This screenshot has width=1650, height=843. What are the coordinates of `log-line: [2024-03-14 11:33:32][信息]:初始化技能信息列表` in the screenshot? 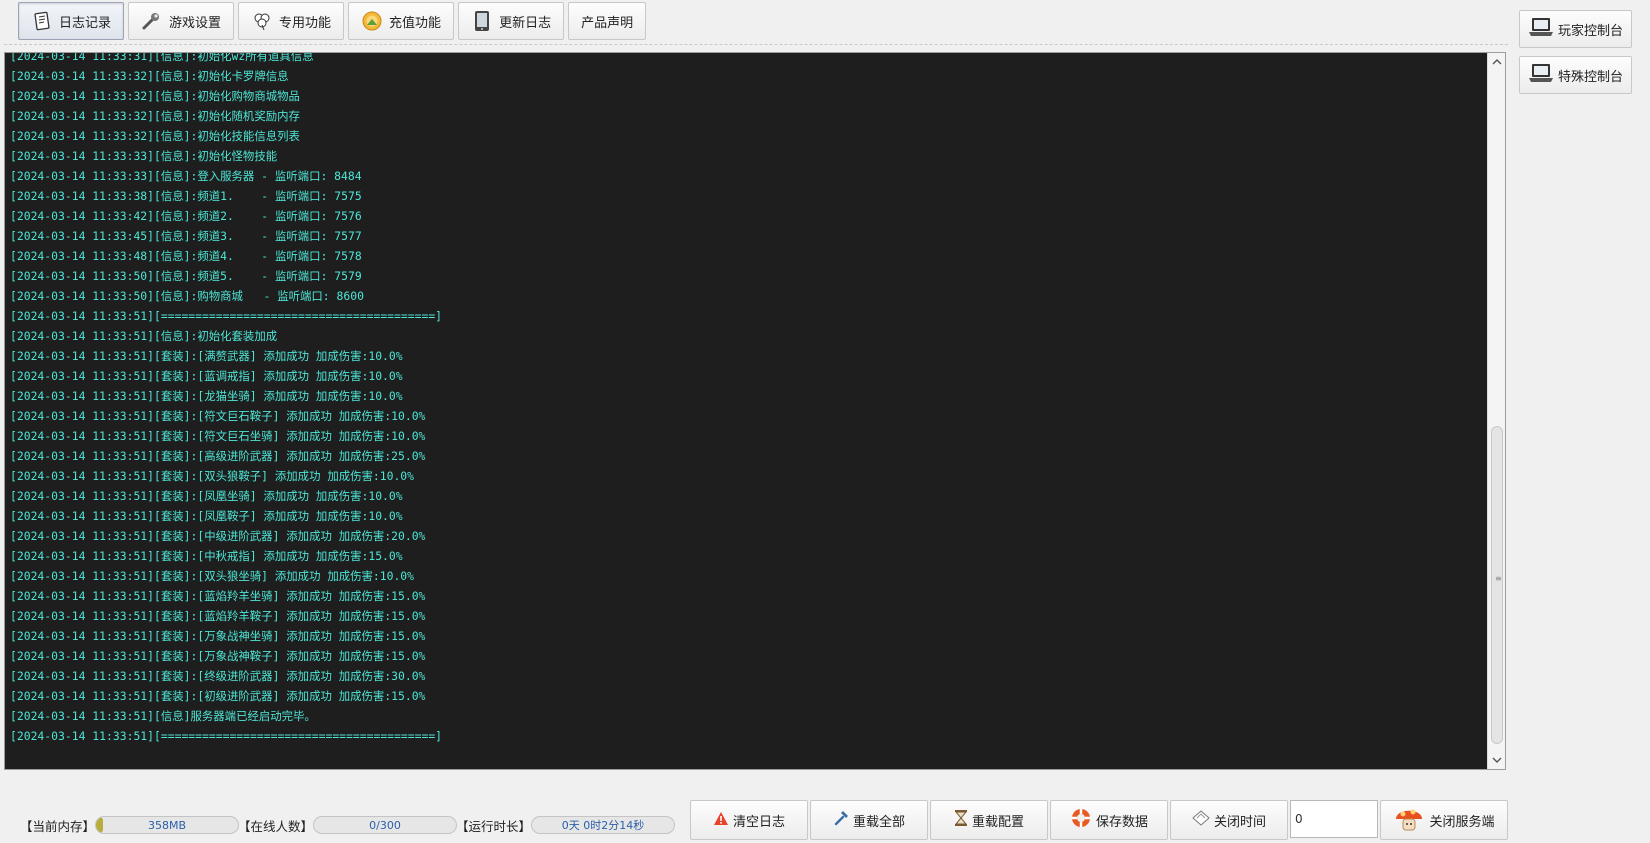 It's located at (155, 136).